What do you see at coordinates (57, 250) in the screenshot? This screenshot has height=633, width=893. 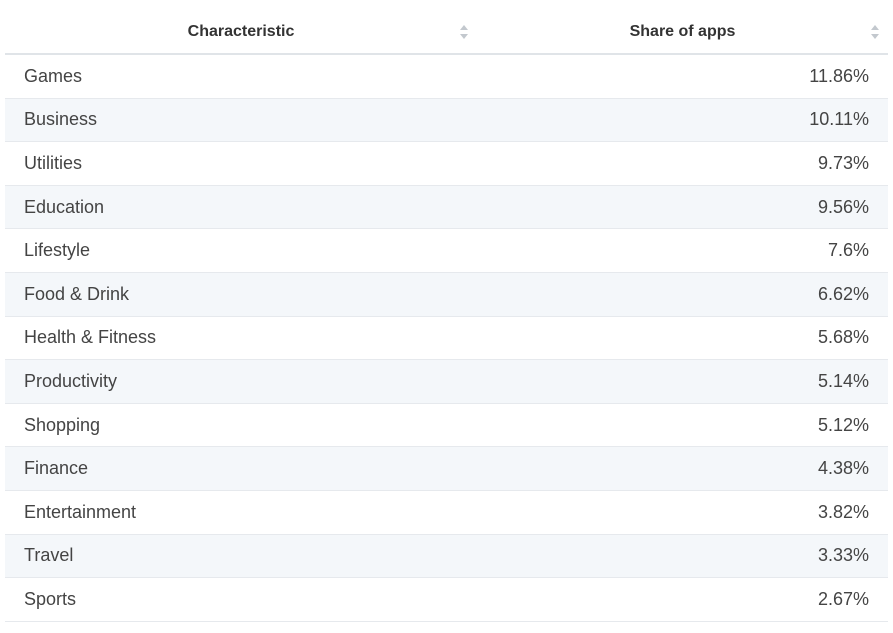 I see `category-cell: Lifestyle` at bounding box center [57, 250].